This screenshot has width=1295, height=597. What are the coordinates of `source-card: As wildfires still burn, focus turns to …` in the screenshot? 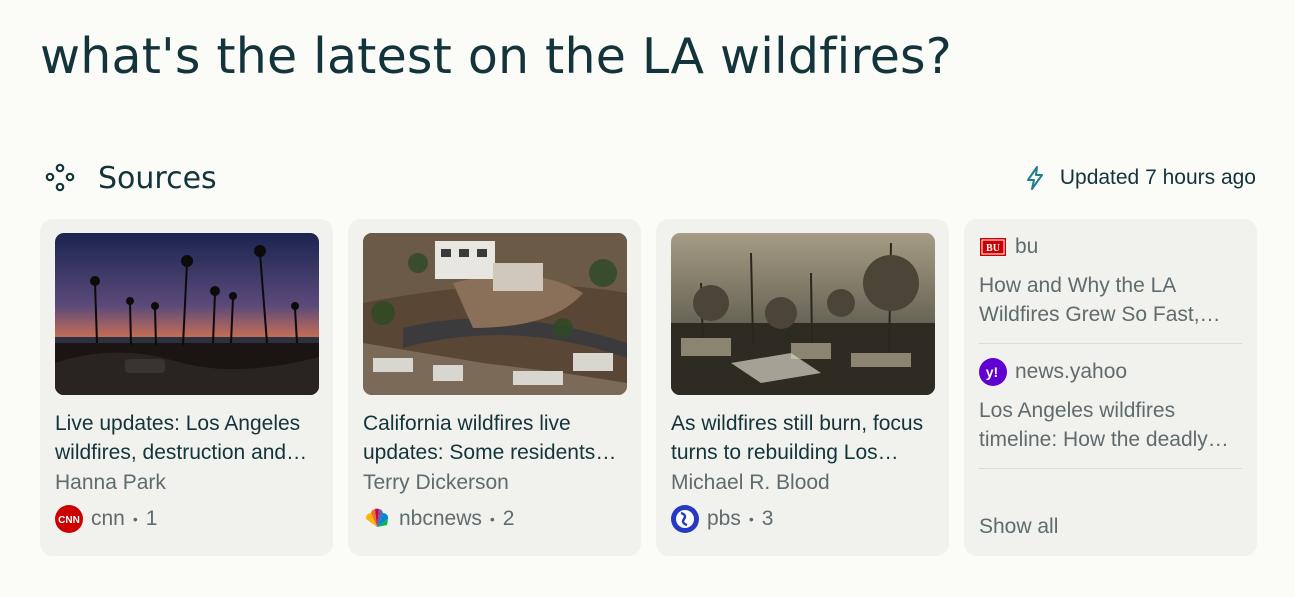 It's located at (802, 387).